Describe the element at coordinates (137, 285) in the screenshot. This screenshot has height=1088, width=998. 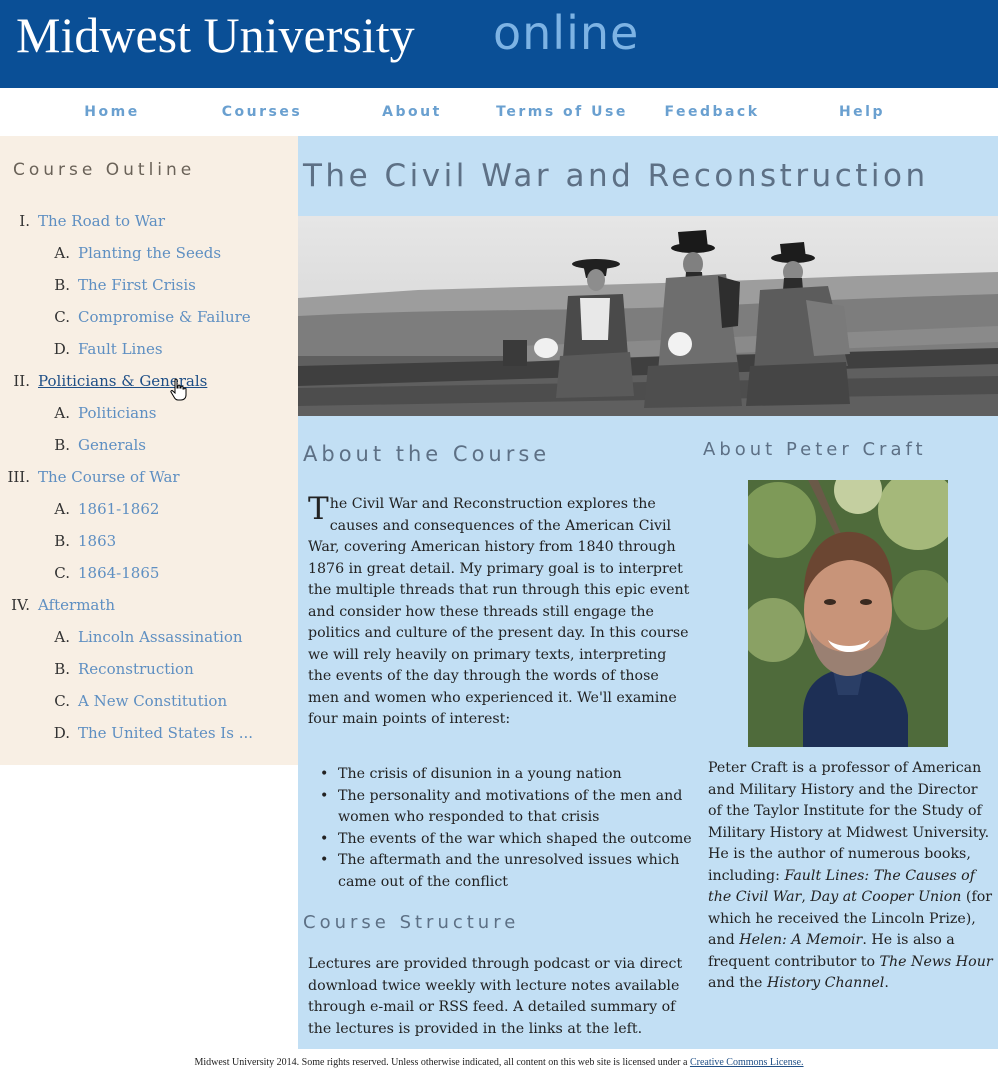
I see `outline-link-first-crisis: The First Crisis` at that location.